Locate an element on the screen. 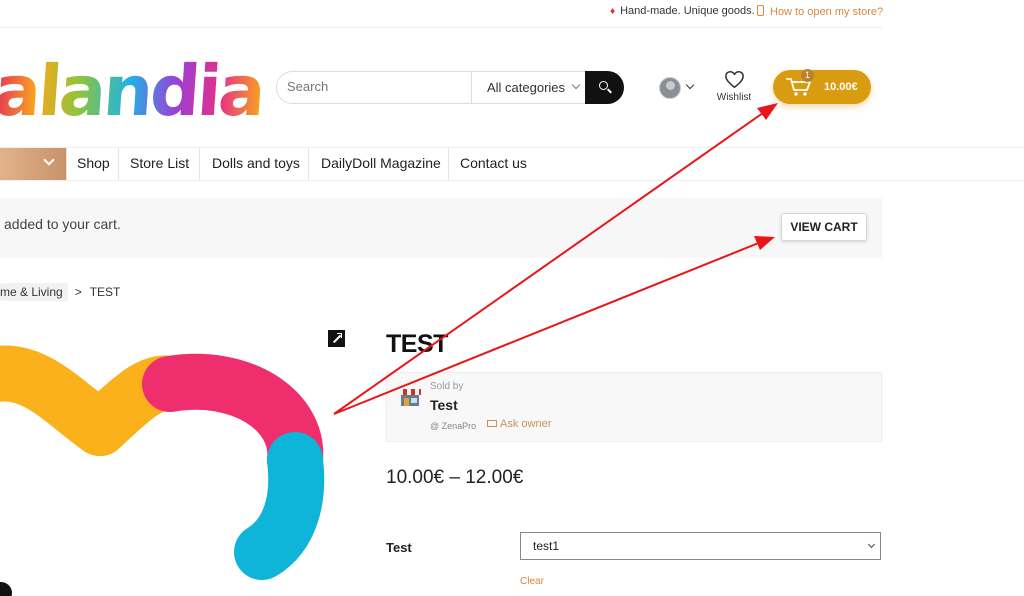  cart-notice-message: added to your cart. is located at coordinates (62, 224).